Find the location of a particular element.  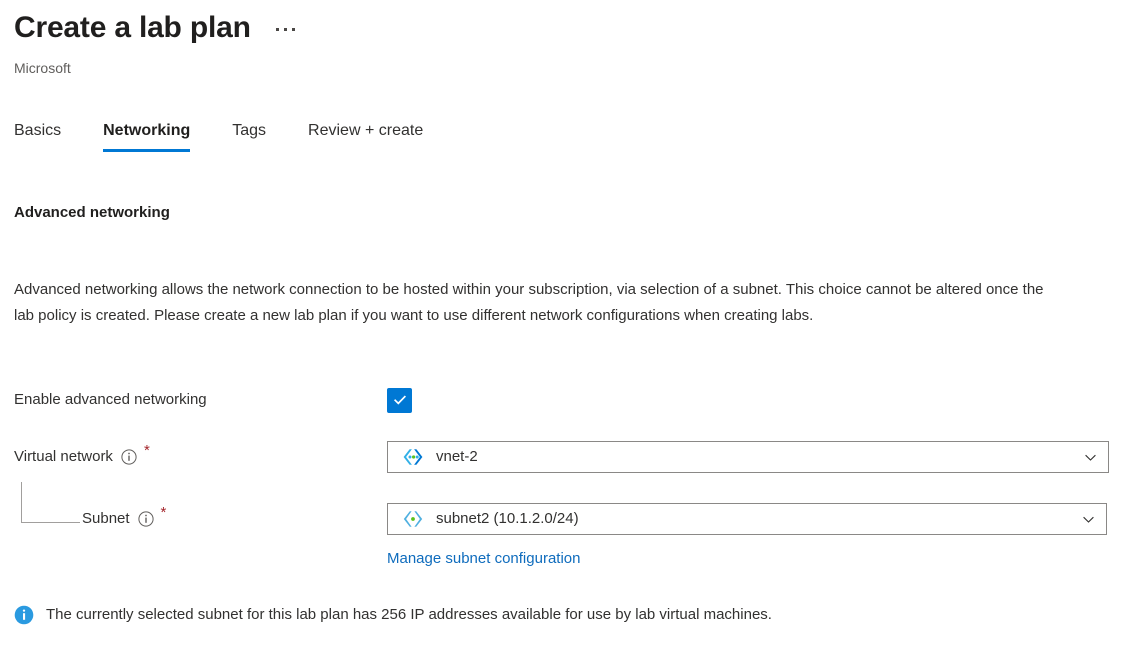

page-header: Create a lab plan is located at coordinates (155, 28).